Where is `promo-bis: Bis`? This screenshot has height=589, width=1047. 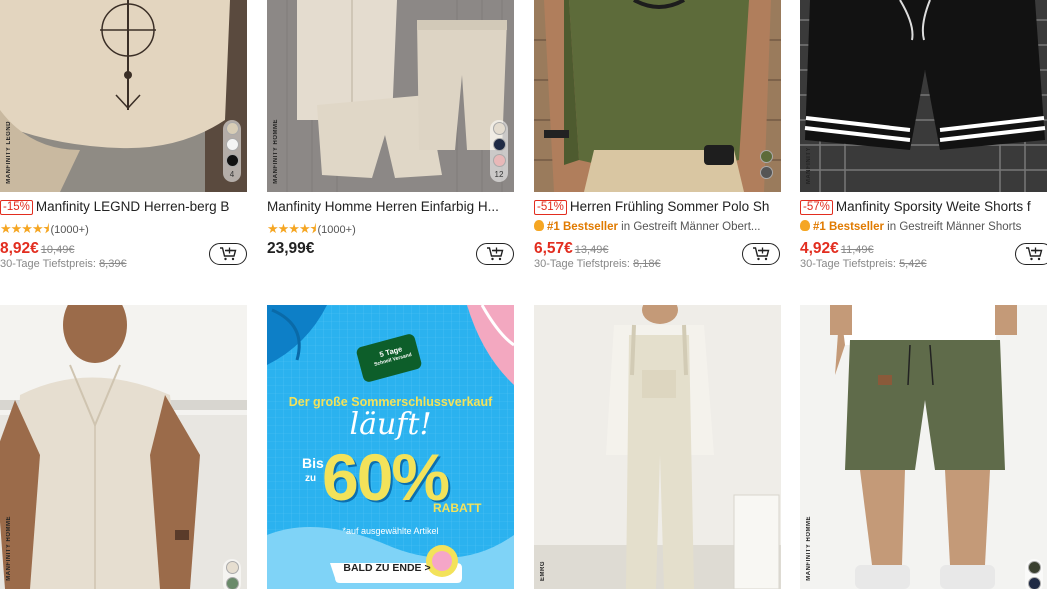 promo-bis: Bis is located at coordinates (313, 463).